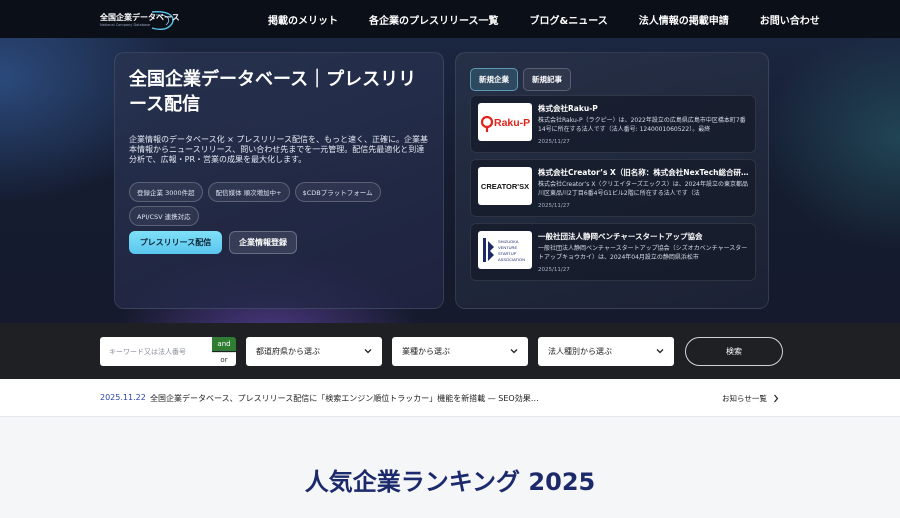 This screenshot has width=900, height=518. Describe the element at coordinates (224, 344) in the screenshot. I see `and-toggle: and` at that location.